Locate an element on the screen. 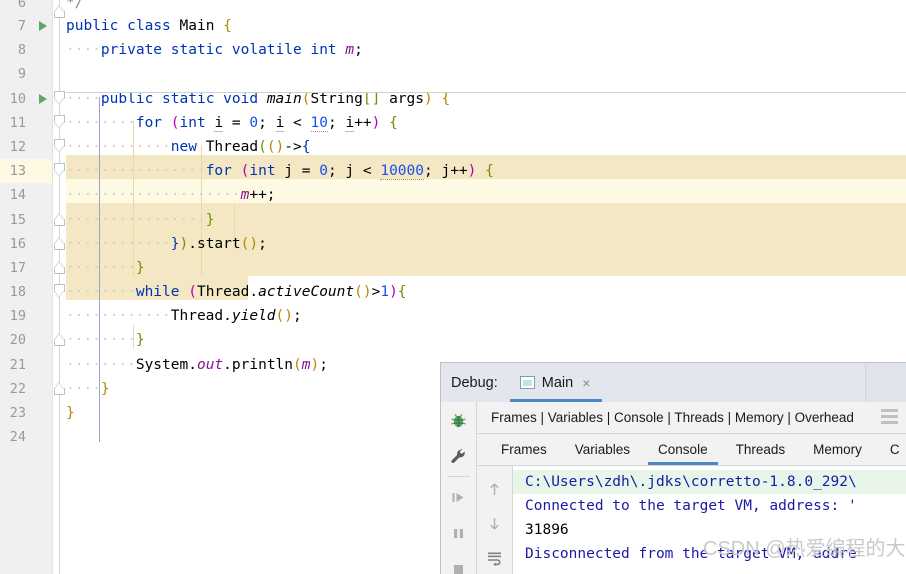 This screenshot has height=574, width=906. gutter-line: 17 is located at coordinates (26, 268).